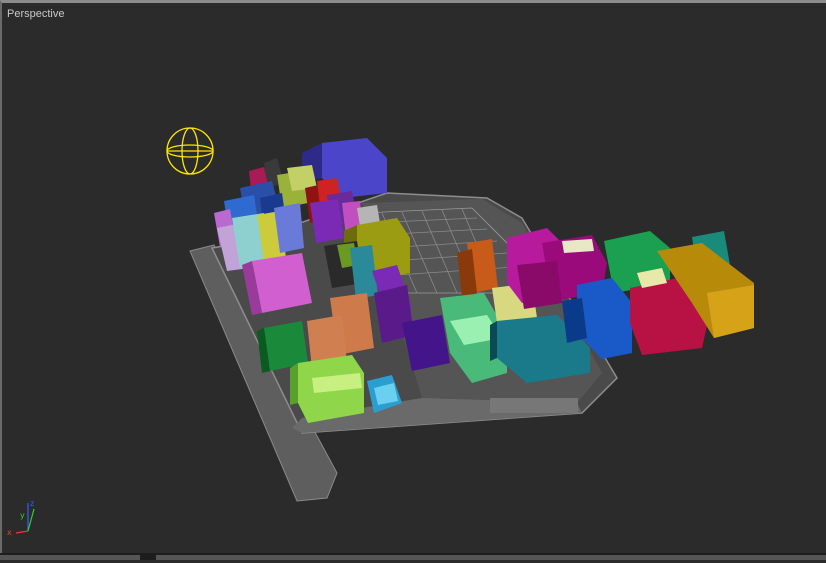 The width and height of the screenshot is (826, 563). I want to click on light-gizmo-icon, so click(190, 151).